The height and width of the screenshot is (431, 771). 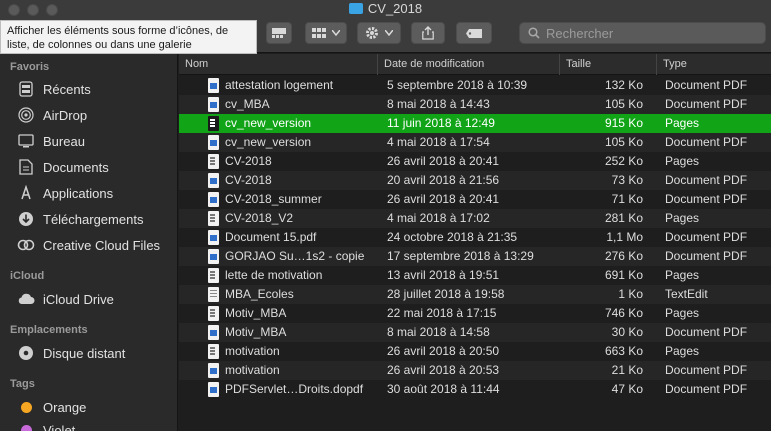 What do you see at coordinates (607, 64) in the screenshot?
I see `column-header-size: Taille` at bounding box center [607, 64].